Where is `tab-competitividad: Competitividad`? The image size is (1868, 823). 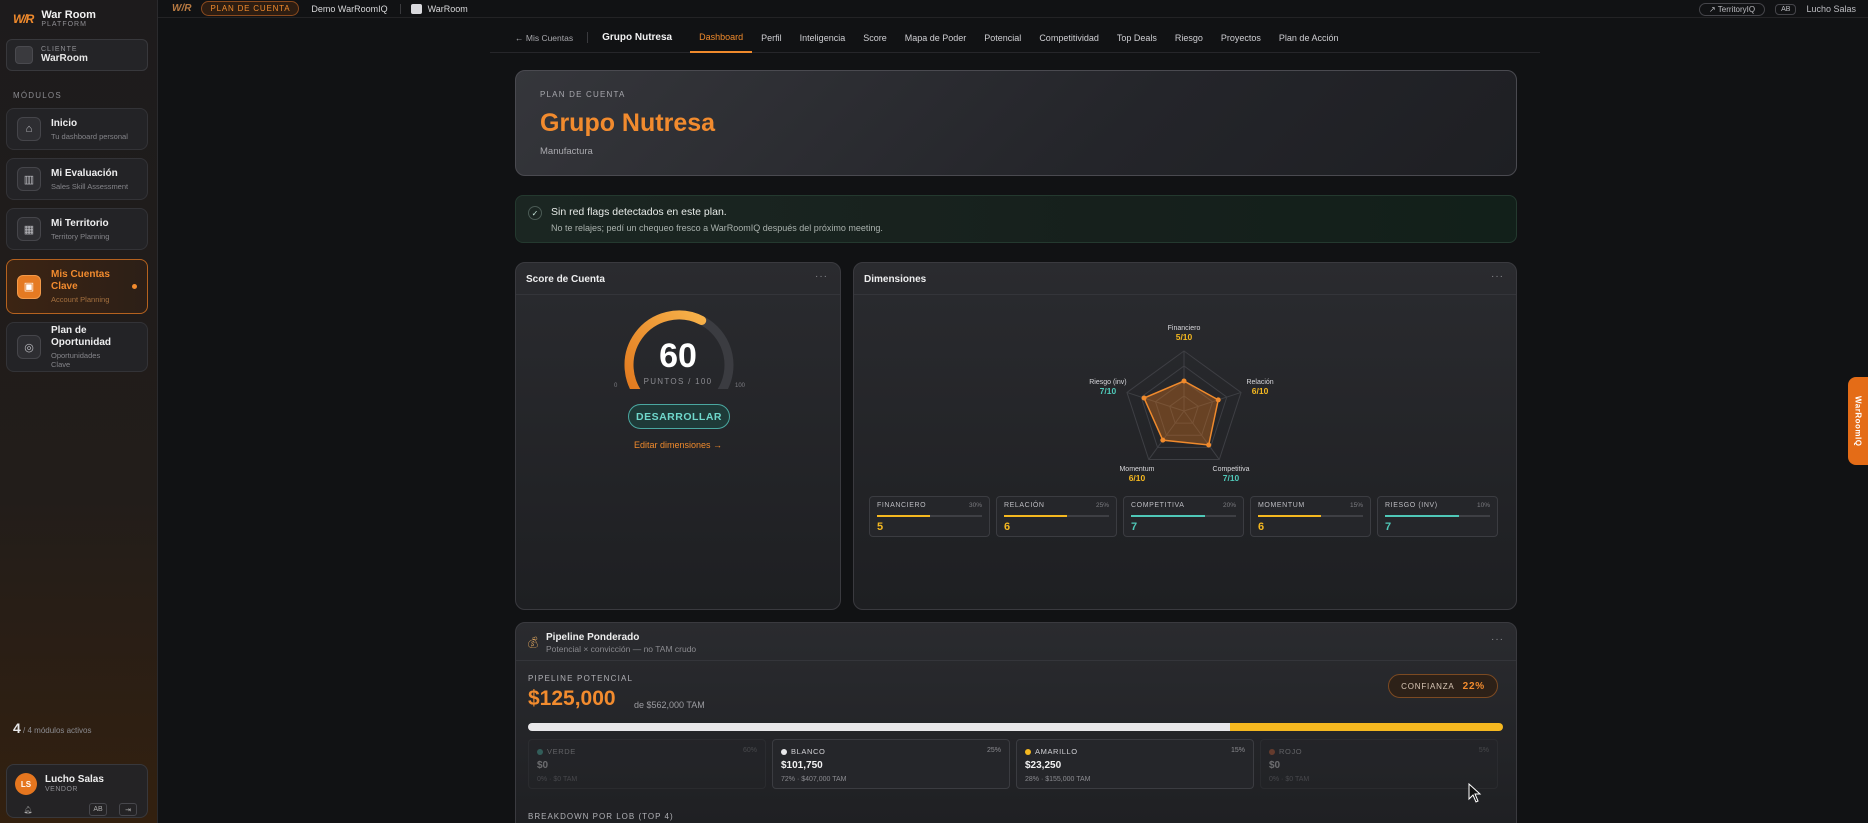 tab-competitividad: Competitividad is located at coordinates (1069, 38).